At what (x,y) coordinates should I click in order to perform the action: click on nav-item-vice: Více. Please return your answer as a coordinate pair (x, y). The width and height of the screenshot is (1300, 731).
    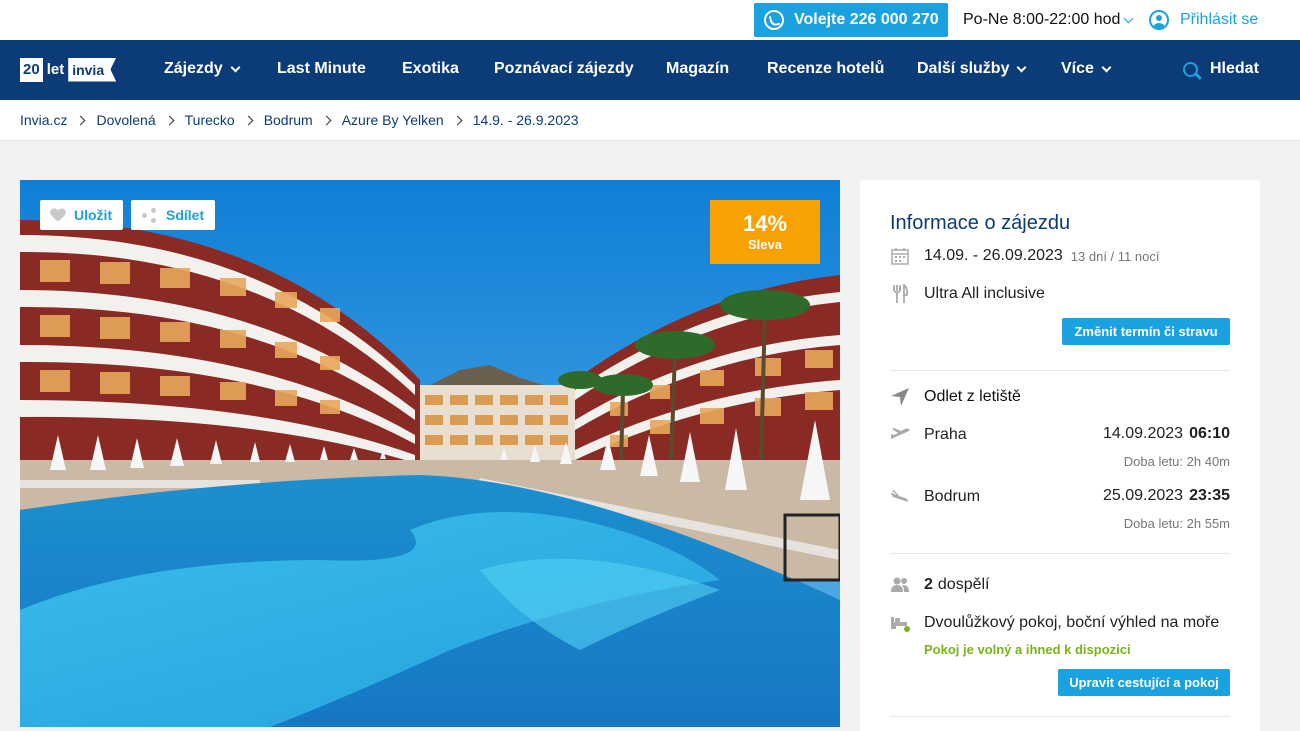
    Looking at the image, I should click on (1086, 69).